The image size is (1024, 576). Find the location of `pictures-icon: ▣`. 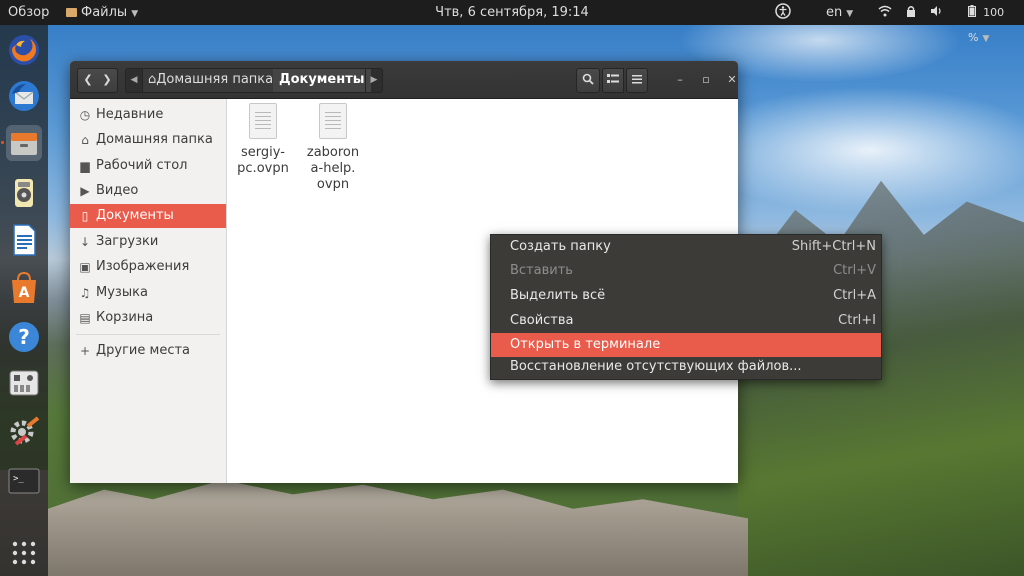

pictures-icon: ▣ is located at coordinates (85, 267).